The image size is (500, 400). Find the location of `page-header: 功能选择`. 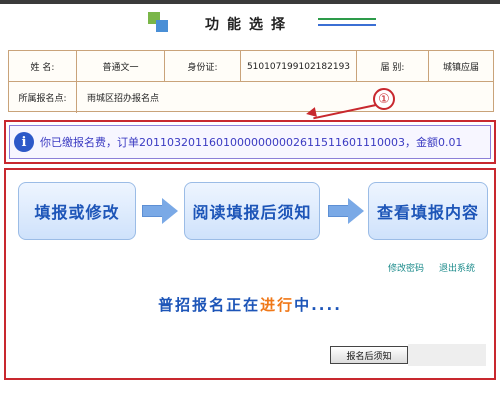

page-header: 功能选择 is located at coordinates (250, 23).